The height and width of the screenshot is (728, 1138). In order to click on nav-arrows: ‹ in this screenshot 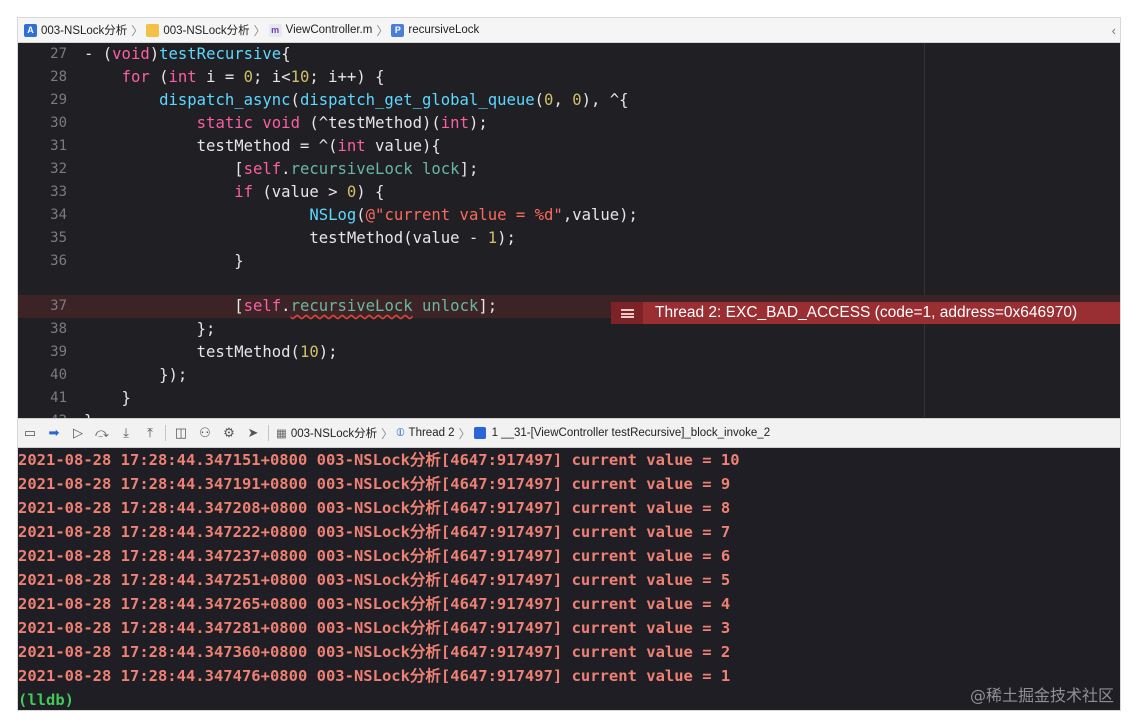, I will do `click(1114, 30)`.